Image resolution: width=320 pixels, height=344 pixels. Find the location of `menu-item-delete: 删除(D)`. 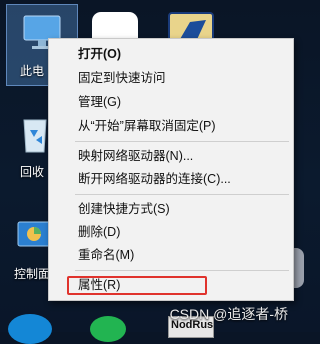

menu-item-delete: 删除(D) is located at coordinates (171, 232).